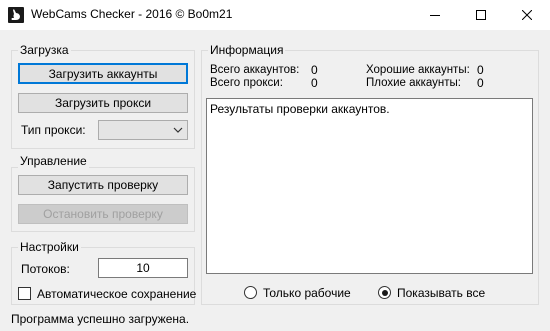  I want to click on minimize-icon, so click(435, 15).